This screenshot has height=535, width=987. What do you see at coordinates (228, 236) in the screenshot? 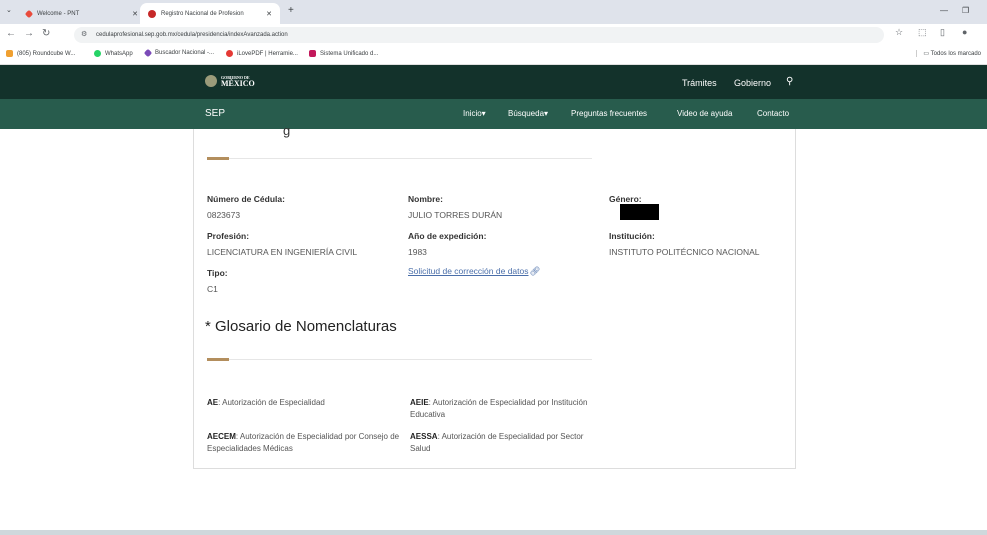
I see `profesion-label: Profesión:` at bounding box center [228, 236].